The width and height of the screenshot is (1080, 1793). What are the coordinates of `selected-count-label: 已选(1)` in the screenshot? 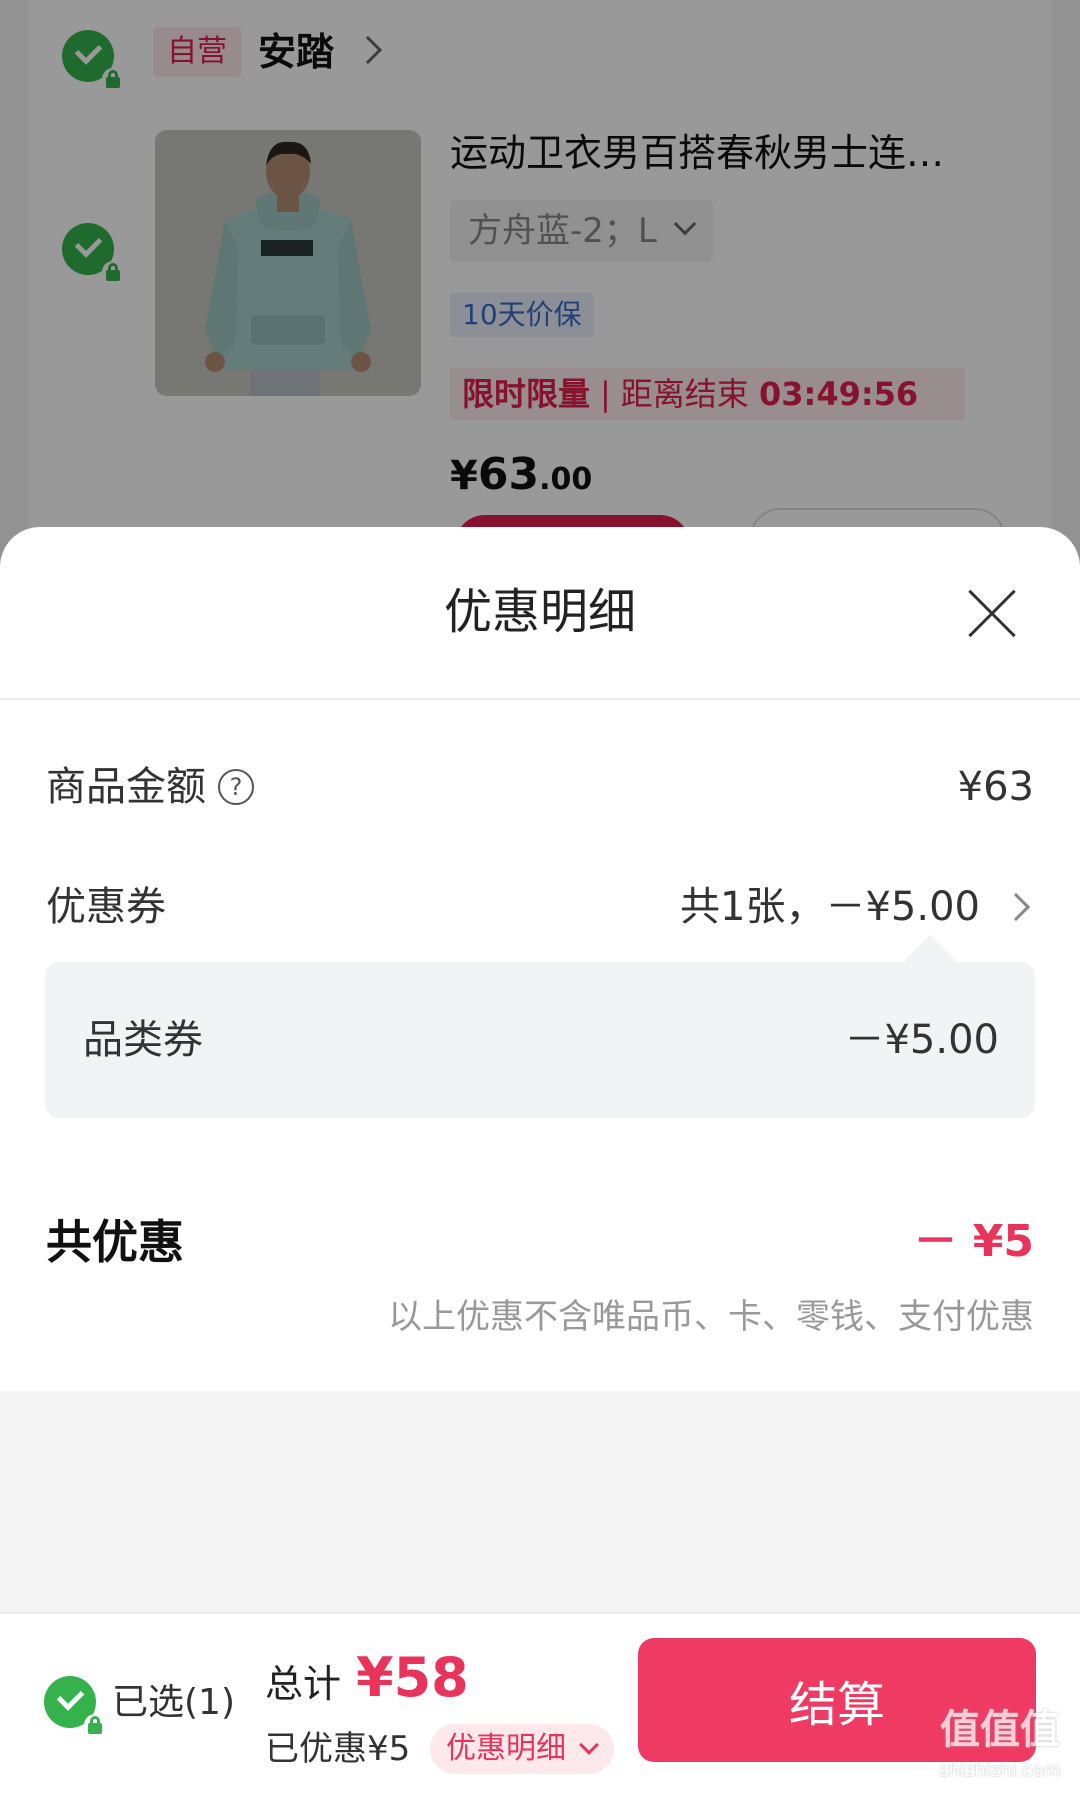 It's located at (173, 1703).